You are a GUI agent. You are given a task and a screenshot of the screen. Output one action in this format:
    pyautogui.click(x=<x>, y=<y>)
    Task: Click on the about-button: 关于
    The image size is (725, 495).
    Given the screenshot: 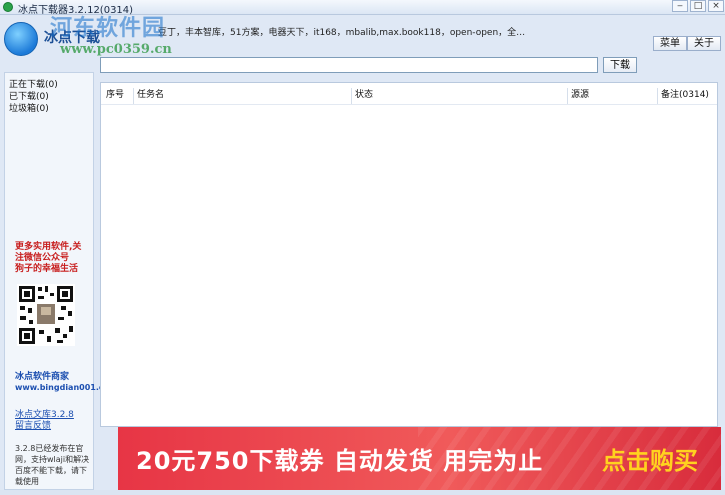 What is the action you would take?
    pyautogui.click(x=704, y=43)
    